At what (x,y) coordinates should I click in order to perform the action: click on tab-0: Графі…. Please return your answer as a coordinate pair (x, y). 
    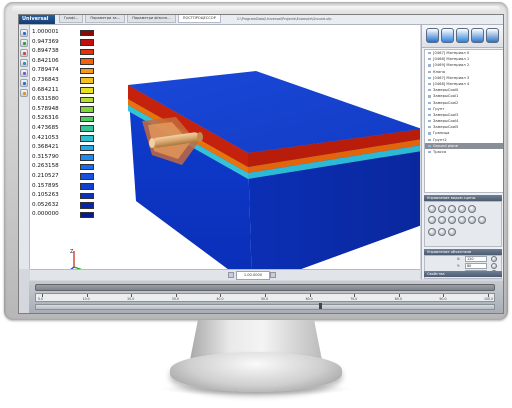
    Looking at the image, I should click on (71, 19).